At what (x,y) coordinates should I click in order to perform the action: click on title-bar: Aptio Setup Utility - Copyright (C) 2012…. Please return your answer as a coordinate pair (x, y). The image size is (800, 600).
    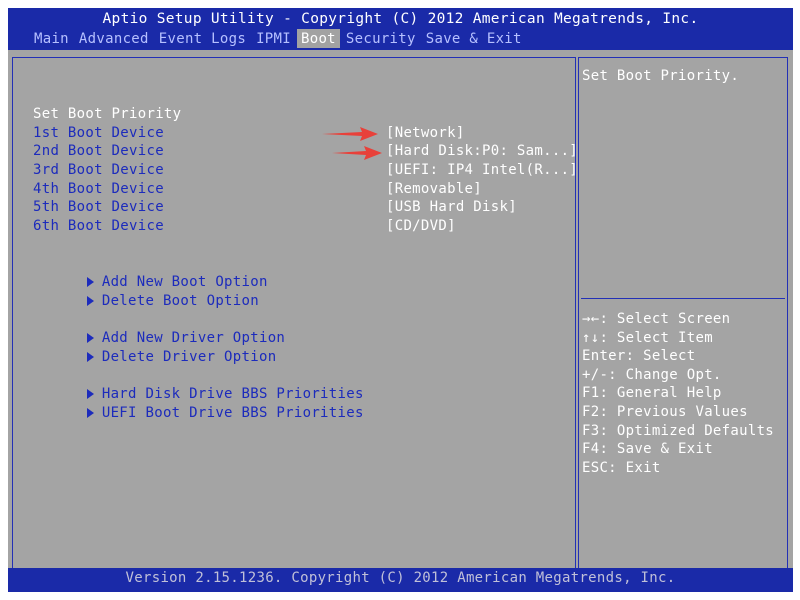
    Looking at the image, I should click on (400, 29).